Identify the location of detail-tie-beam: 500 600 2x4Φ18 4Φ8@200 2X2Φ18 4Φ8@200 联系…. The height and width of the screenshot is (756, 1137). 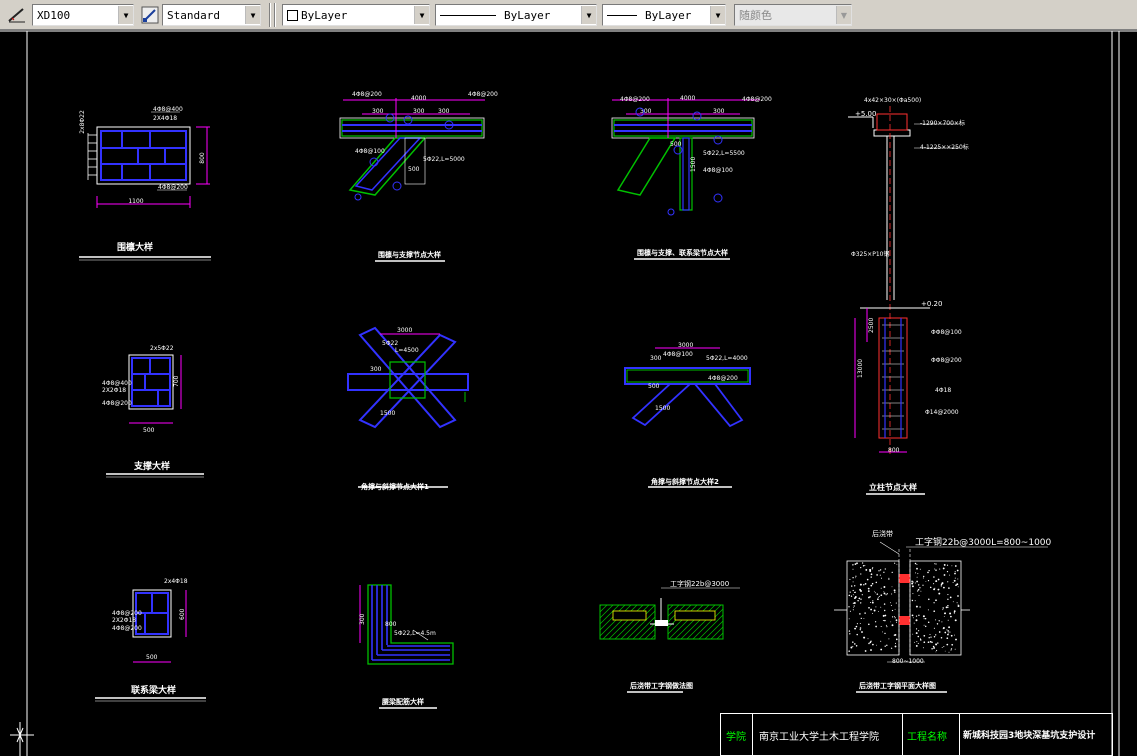
(150, 640).